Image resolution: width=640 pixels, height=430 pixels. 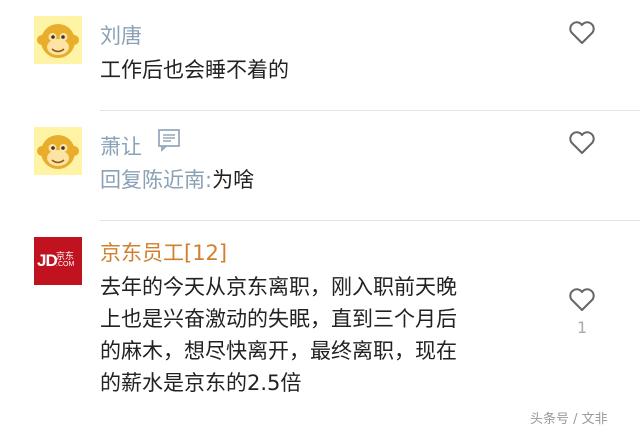 What do you see at coordinates (201, 383) in the screenshot?
I see `comment-line: 的薪水是京东的2.5倍` at bounding box center [201, 383].